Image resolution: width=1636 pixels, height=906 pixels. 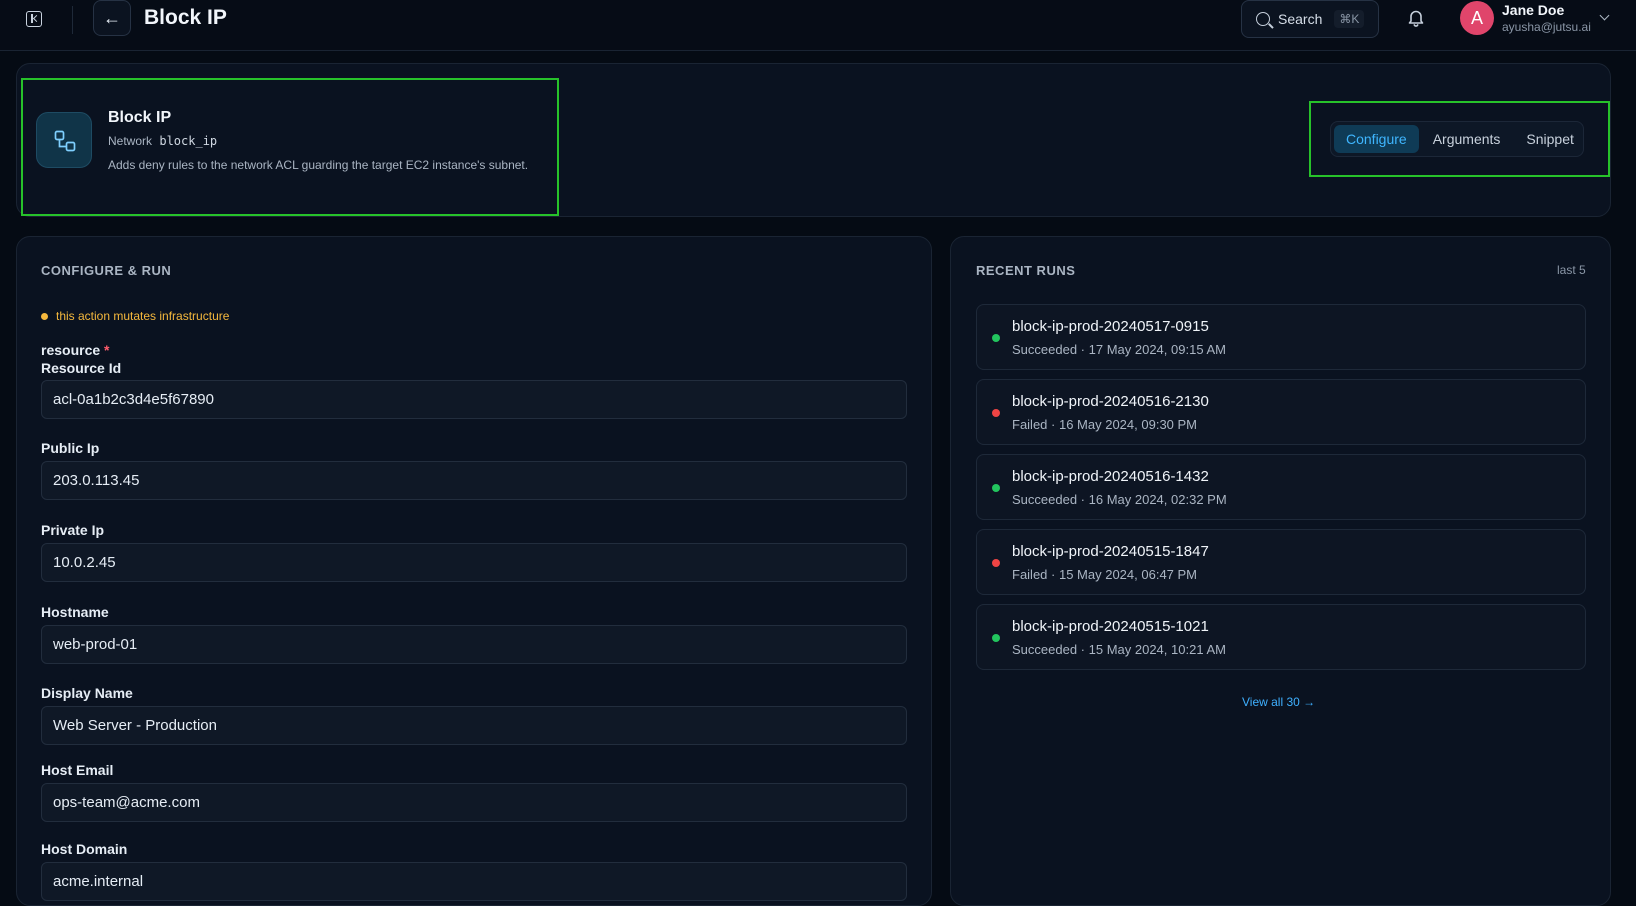 What do you see at coordinates (1110, 326) in the screenshot?
I see `run-name: block-ip-prod-20240517-0915` at bounding box center [1110, 326].